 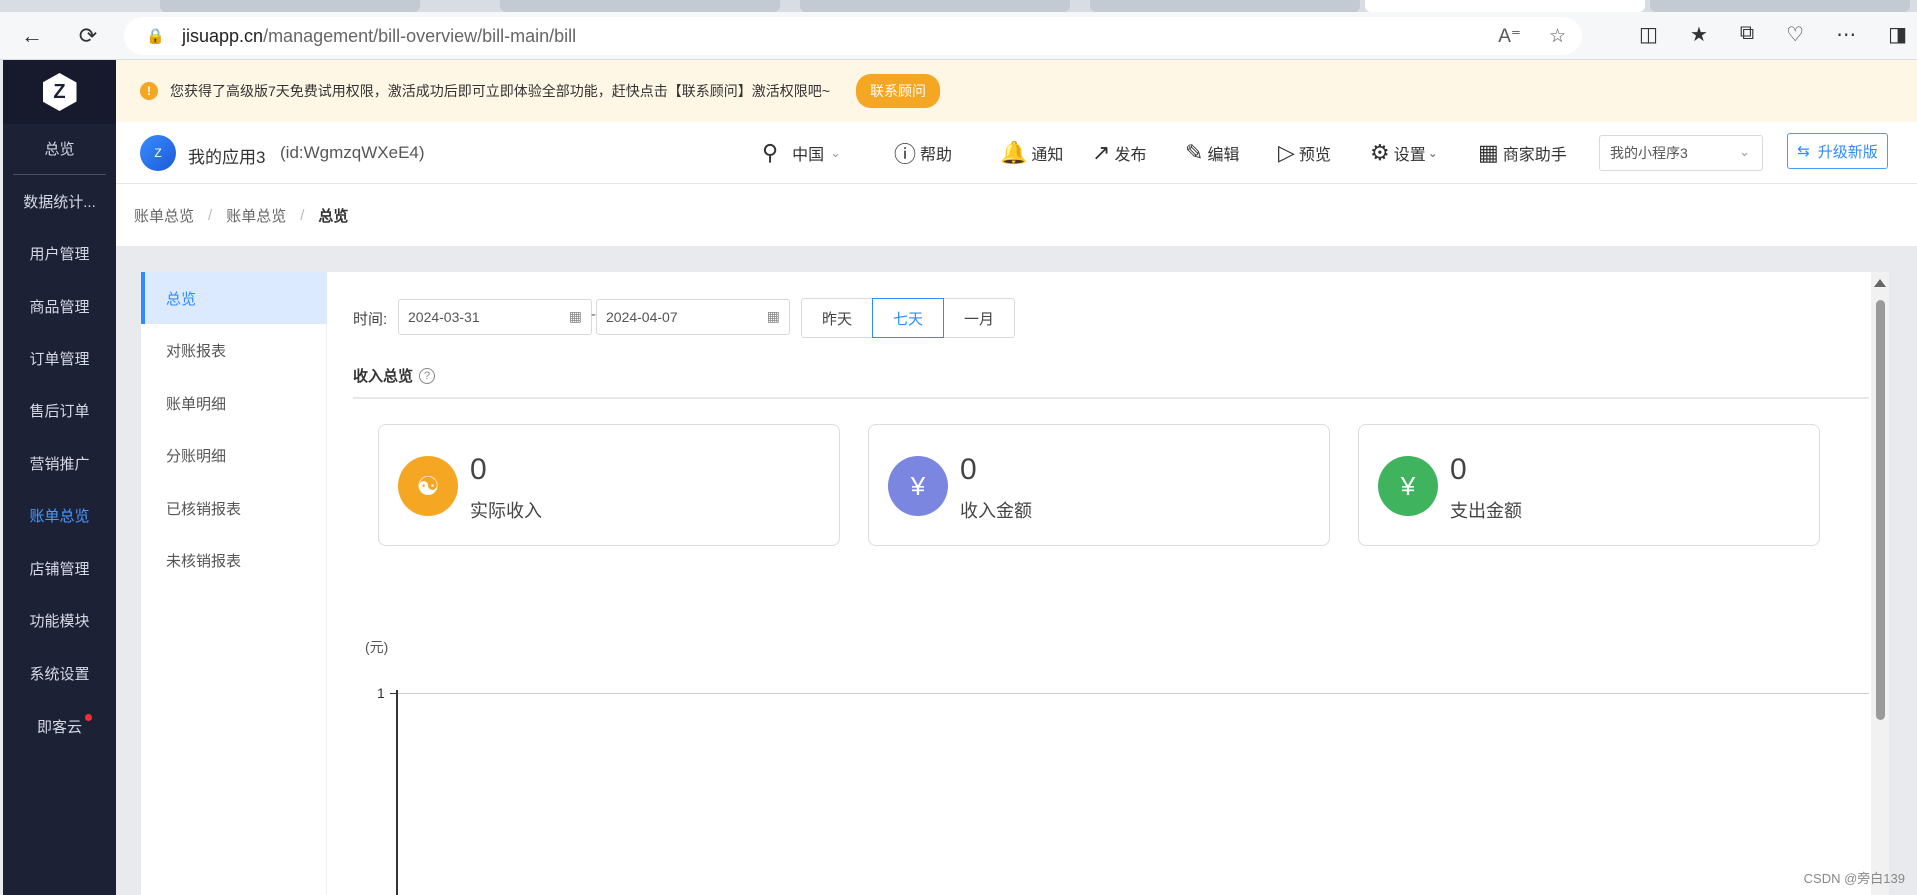 I want to click on time-label: 时间:, so click(x=370, y=319).